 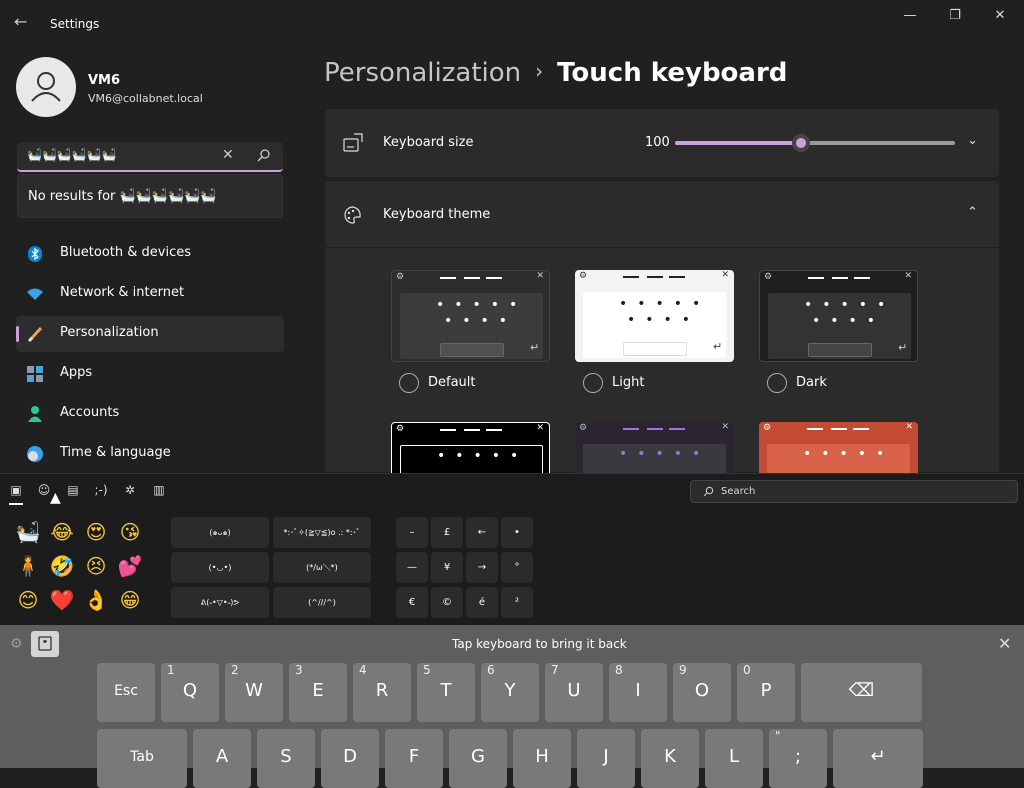 What do you see at coordinates (517, 567) in the screenshot?
I see `symbol-item: °` at bounding box center [517, 567].